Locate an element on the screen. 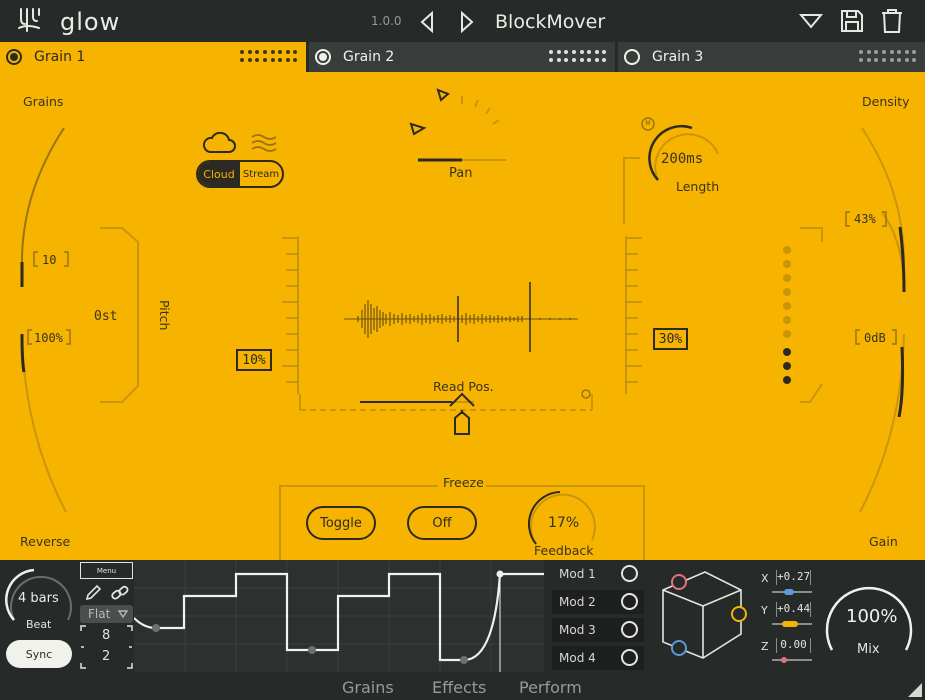 The image size is (925, 700). feedback-value: 17% is located at coordinates (563, 523).